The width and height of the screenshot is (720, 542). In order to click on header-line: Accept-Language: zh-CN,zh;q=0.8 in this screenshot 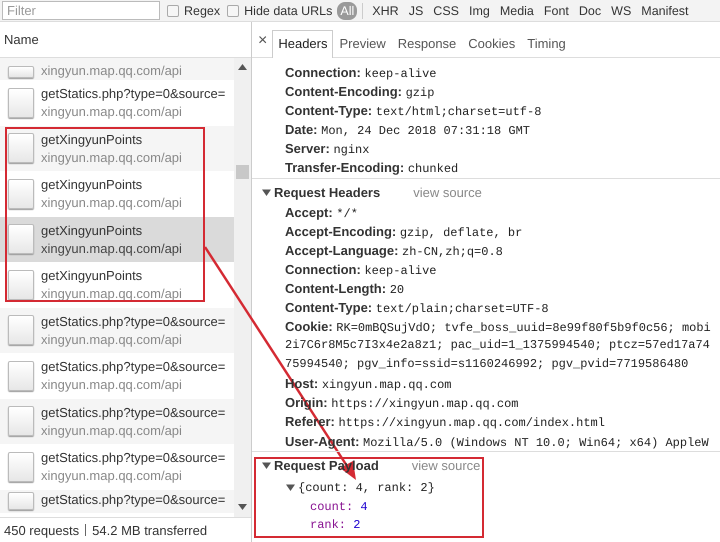, I will do `click(394, 251)`.